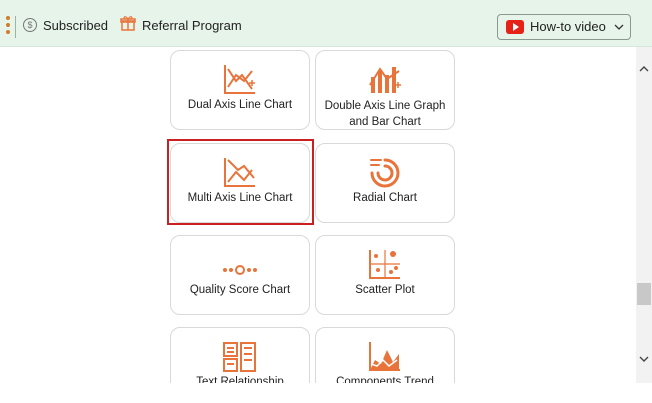  I want to click on card-dual-axis-line-chart: Dual Axis Line Chart, so click(240, 90).